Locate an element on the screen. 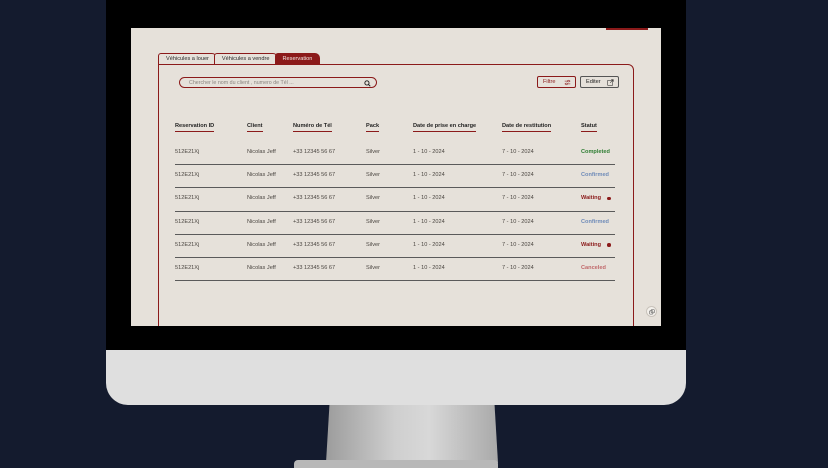 This screenshot has width=828, height=468. header-status: Statut is located at coordinates (589, 128).